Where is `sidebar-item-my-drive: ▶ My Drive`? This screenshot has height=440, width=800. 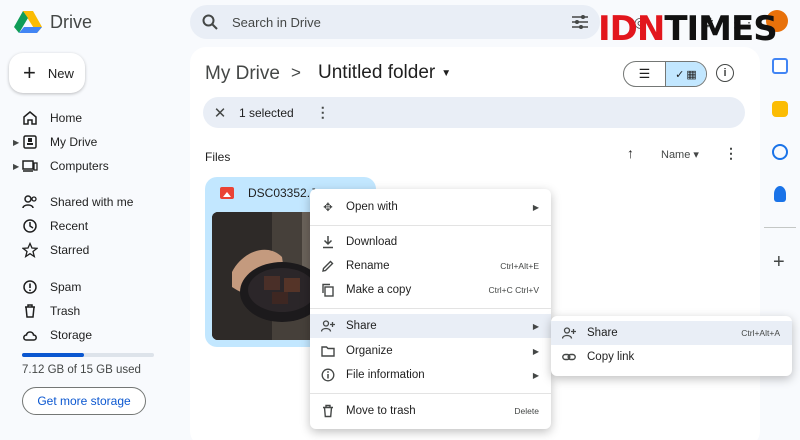 sidebar-item-my-drive: ▶ My Drive is located at coordinates (90, 142).